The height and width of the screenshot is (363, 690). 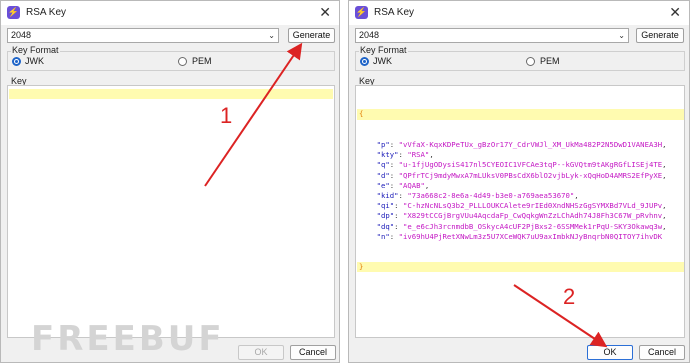 What do you see at coordinates (569, 296) in the screenshot?
I see `step-2-label: 2` at bounding box center [569, 296].